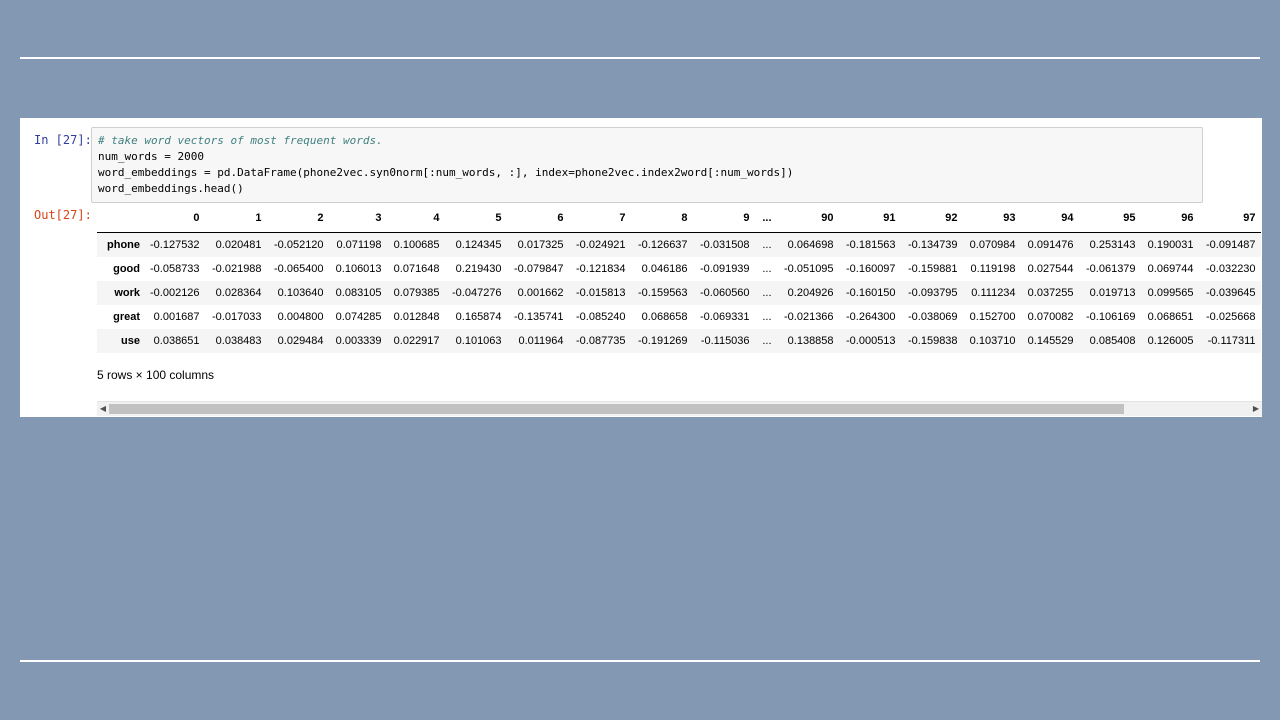 The height and width of the screenshot is (720, 1280). Describe the element at coordinates (807, 218) in the screenshot. I see `column-header: 90` at that location.